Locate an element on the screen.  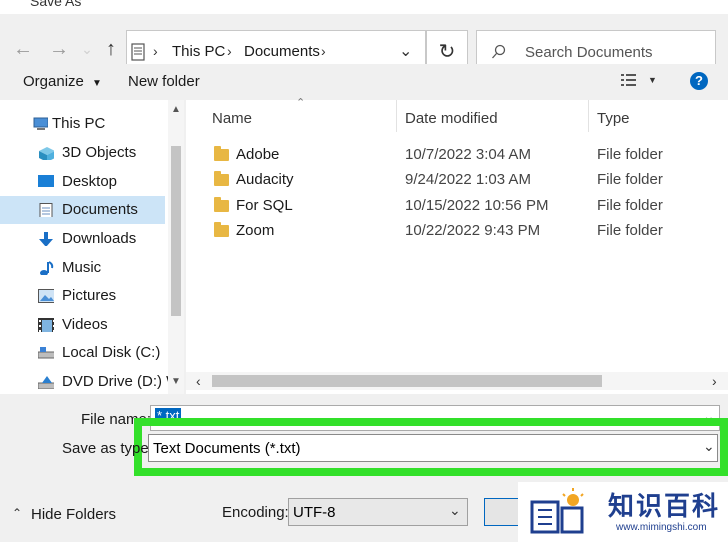
save-as-type-label: Save as type: is located at coordinates (107, 448).